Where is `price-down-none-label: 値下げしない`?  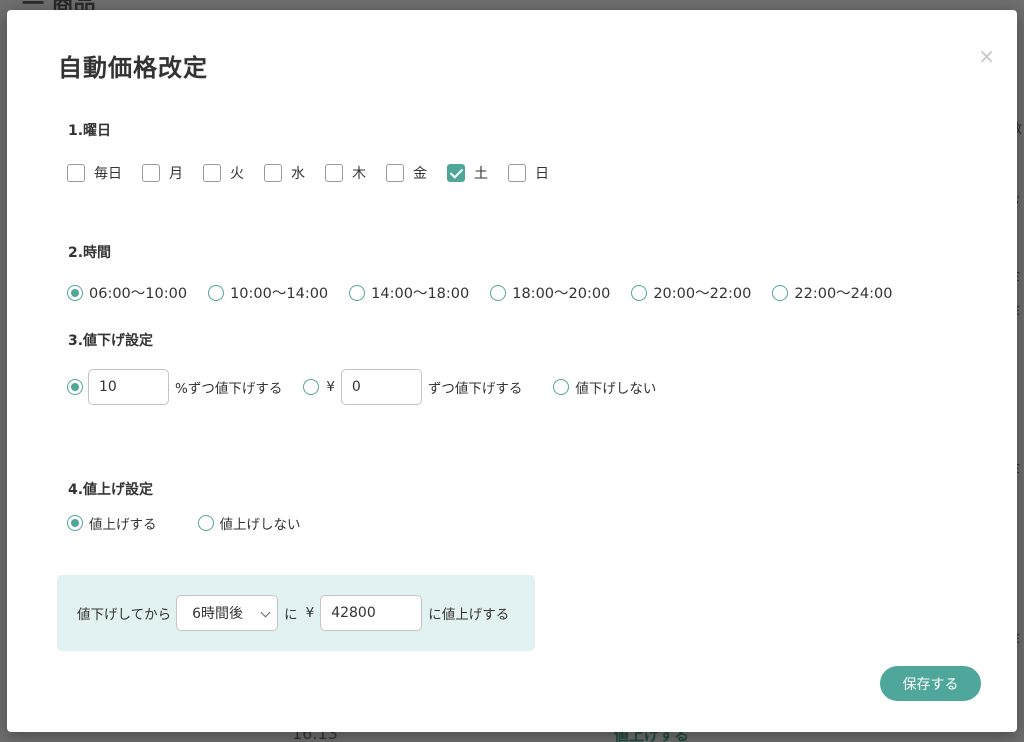 price-down-none-label: 値下げしない is located at coordinates (616, 389).